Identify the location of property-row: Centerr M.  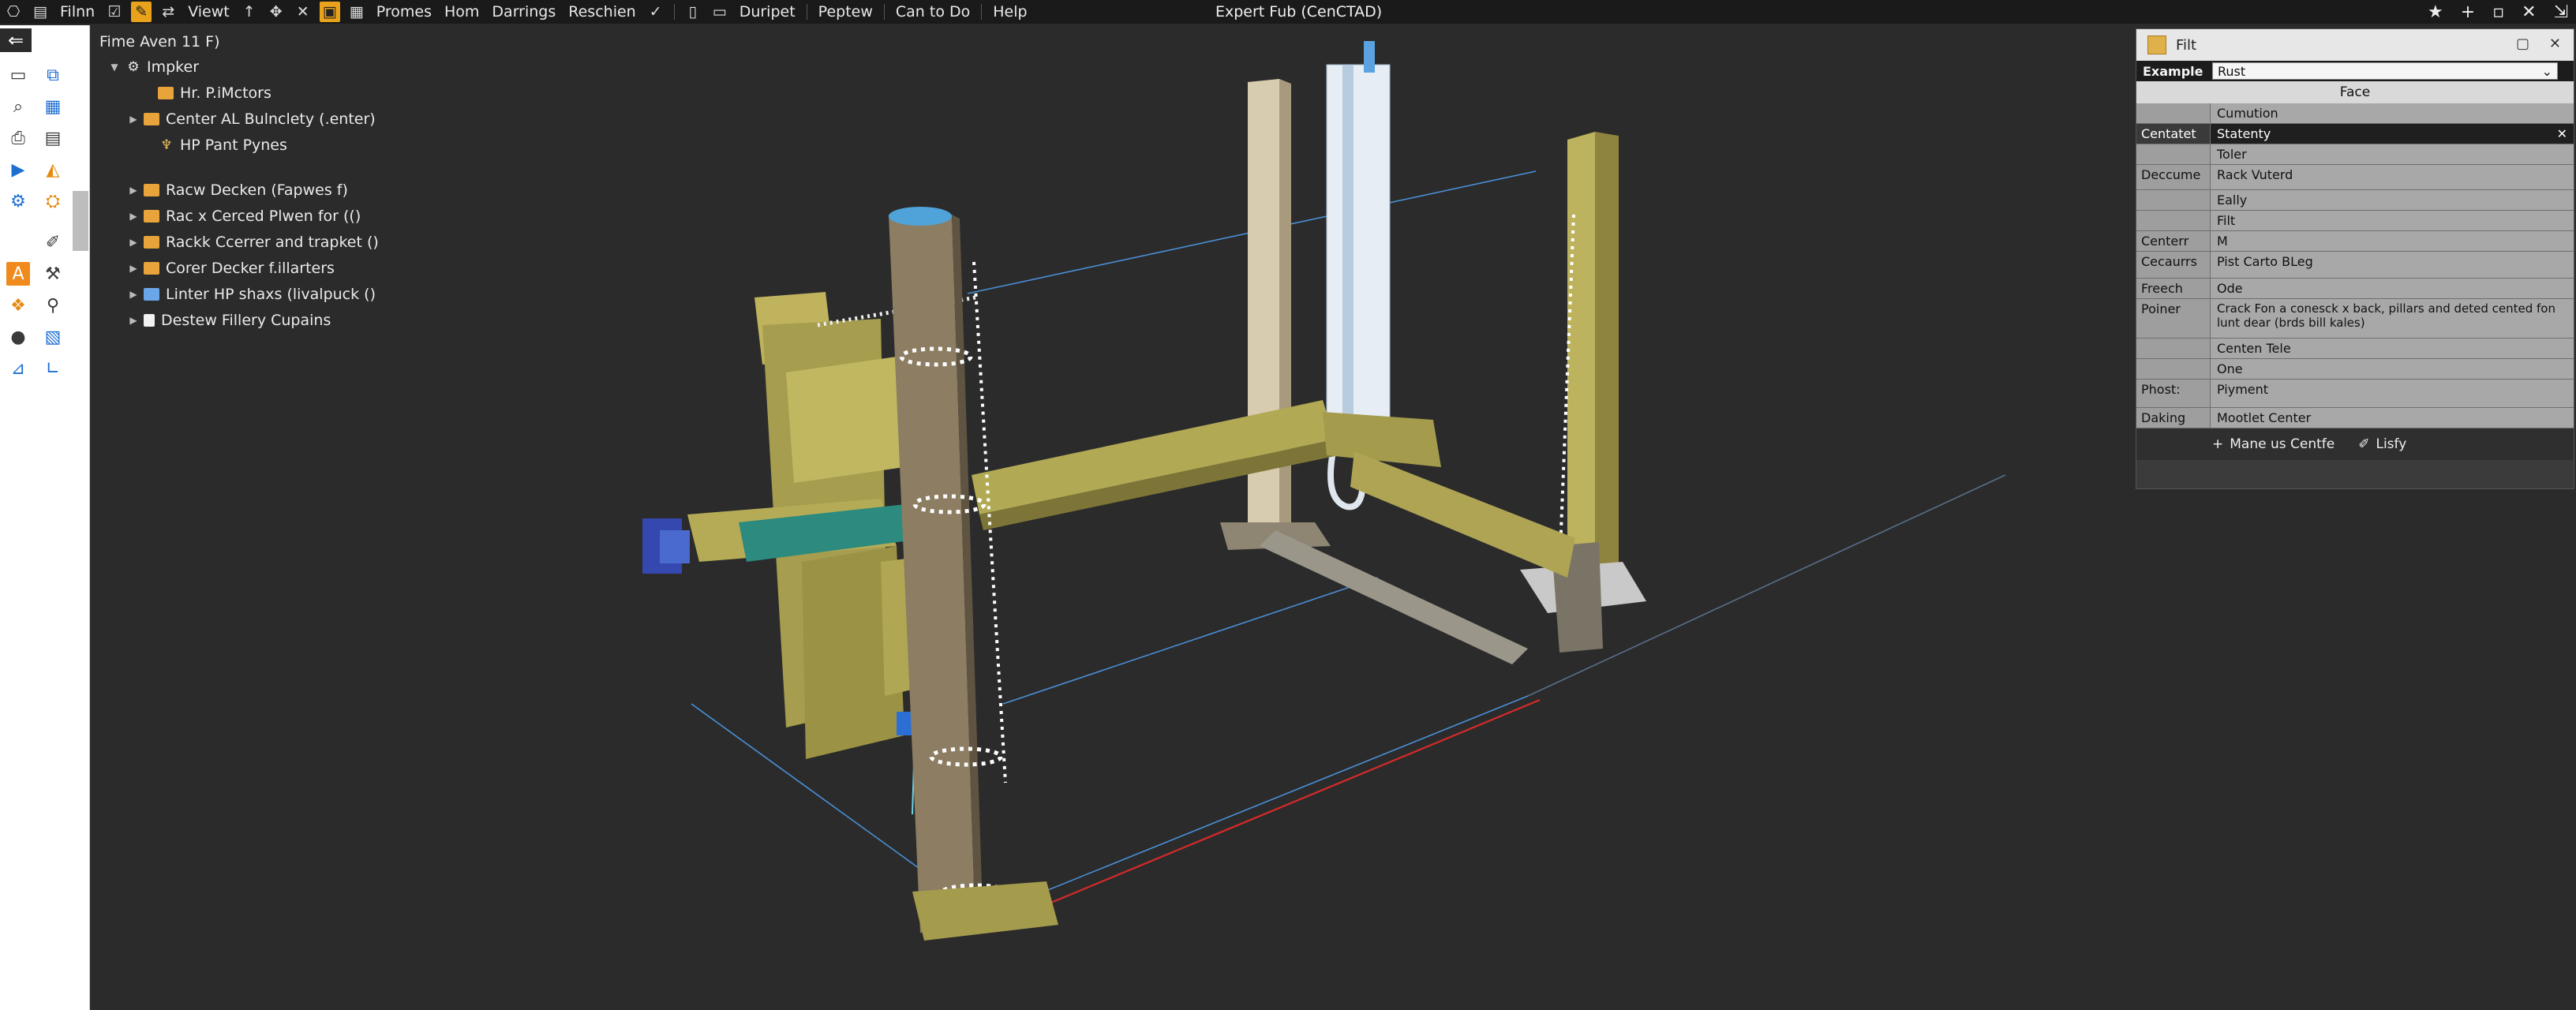
(2355, 241).